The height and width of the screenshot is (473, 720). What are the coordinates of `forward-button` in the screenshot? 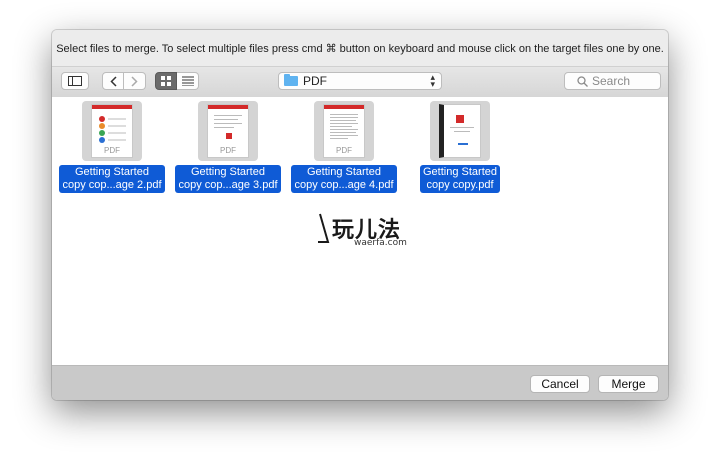 It's located at (135, 81).